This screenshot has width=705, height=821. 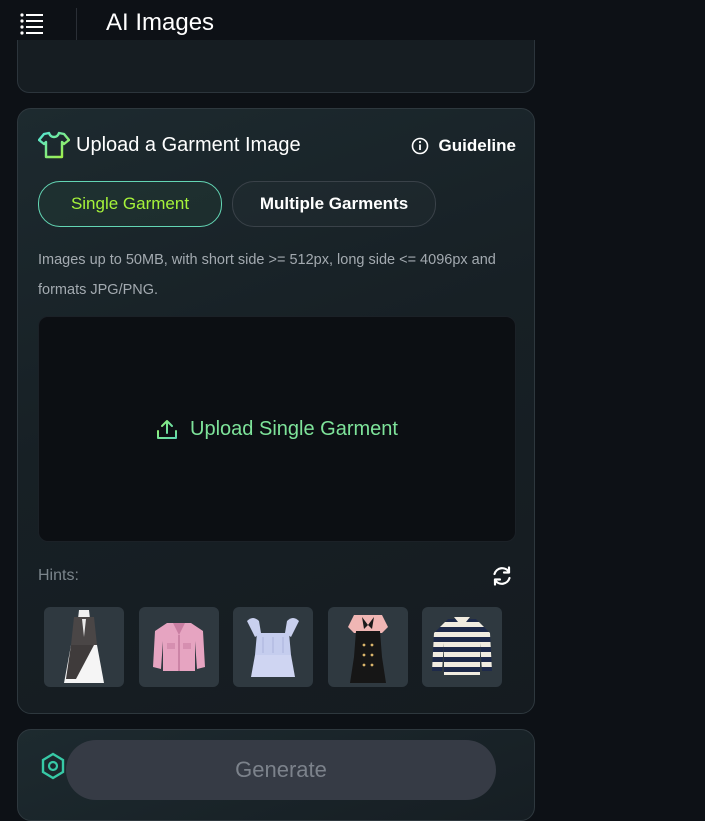 I want to click on card-header: Upload a Garment Image Guideline, so click(x=276, y=146).